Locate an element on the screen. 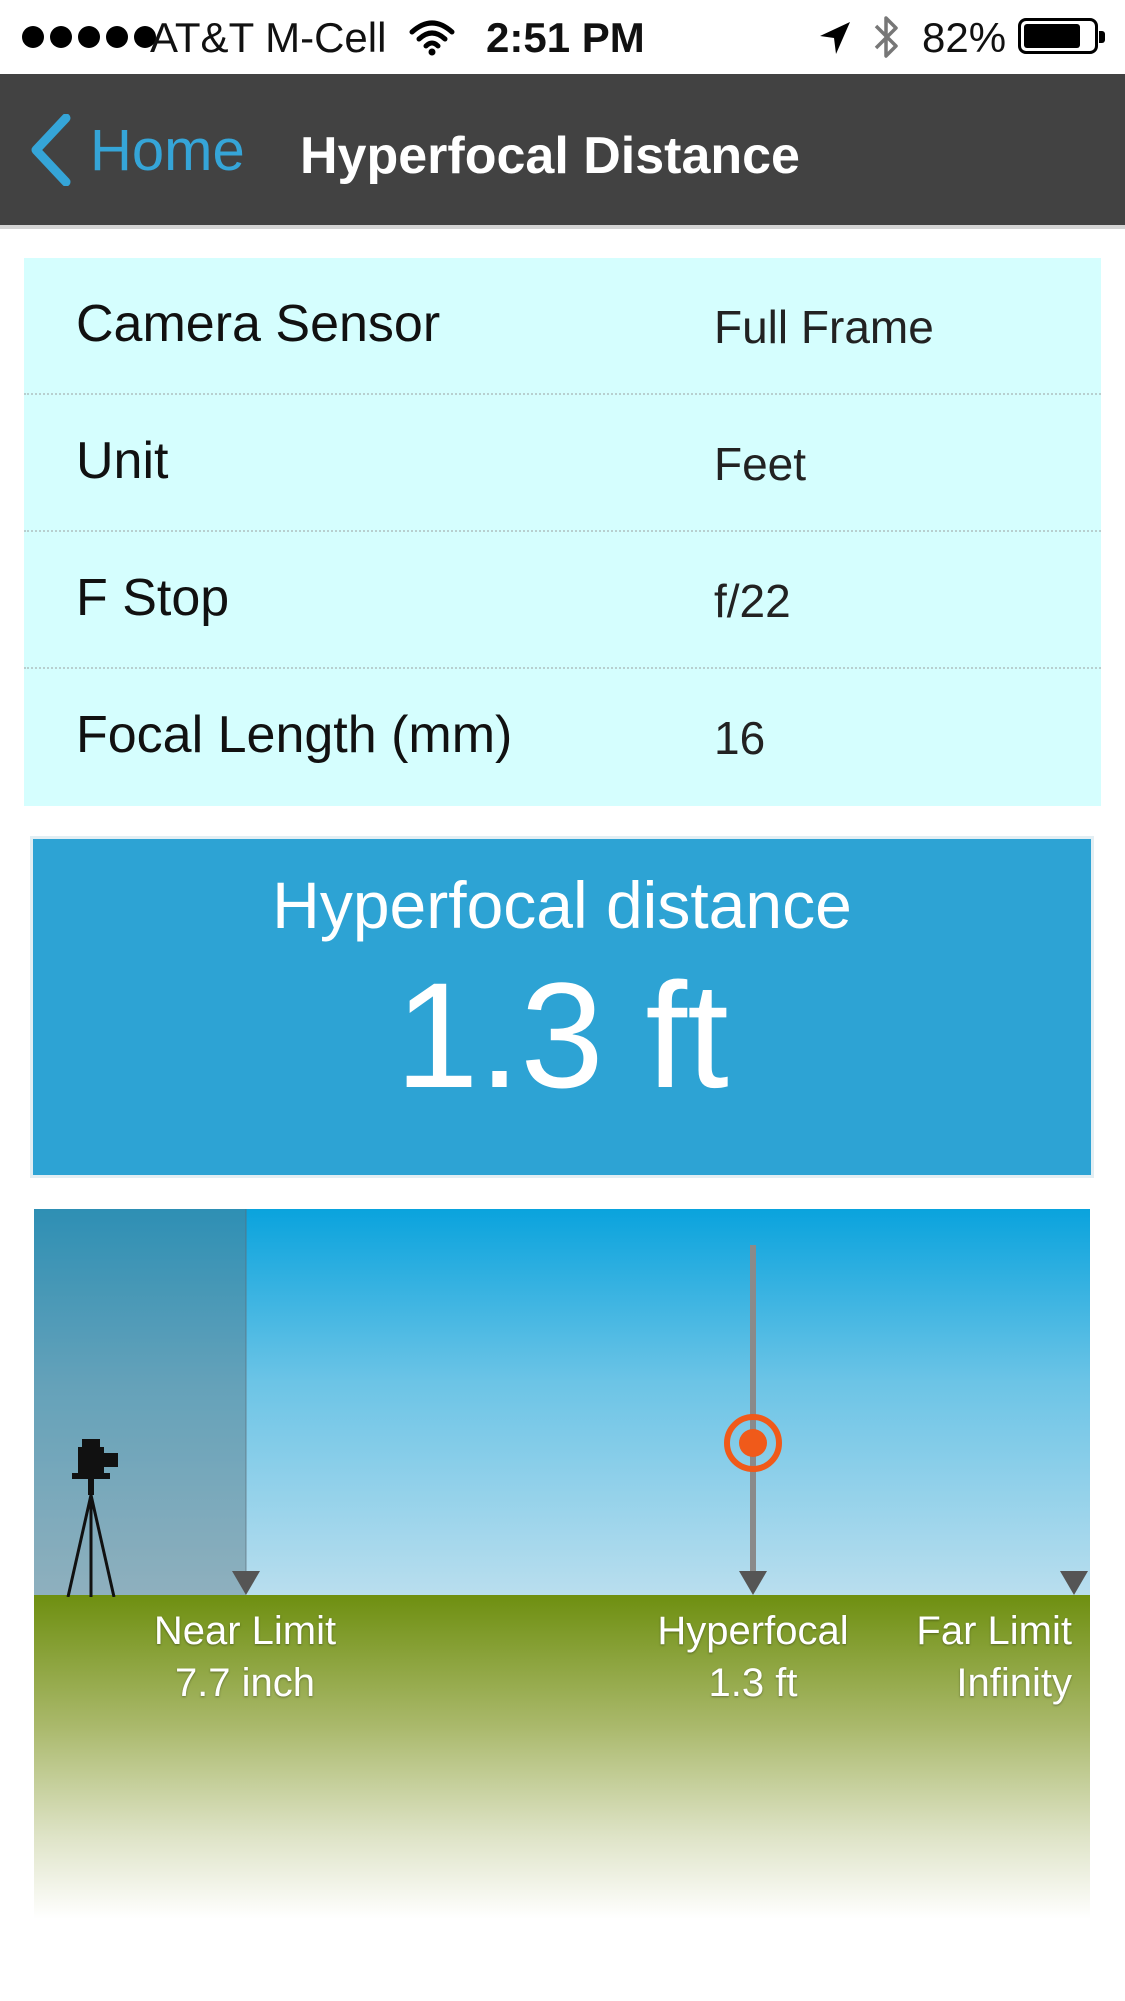  carrier-name: AT&T M-Cell is located at coordinates (268, 37).